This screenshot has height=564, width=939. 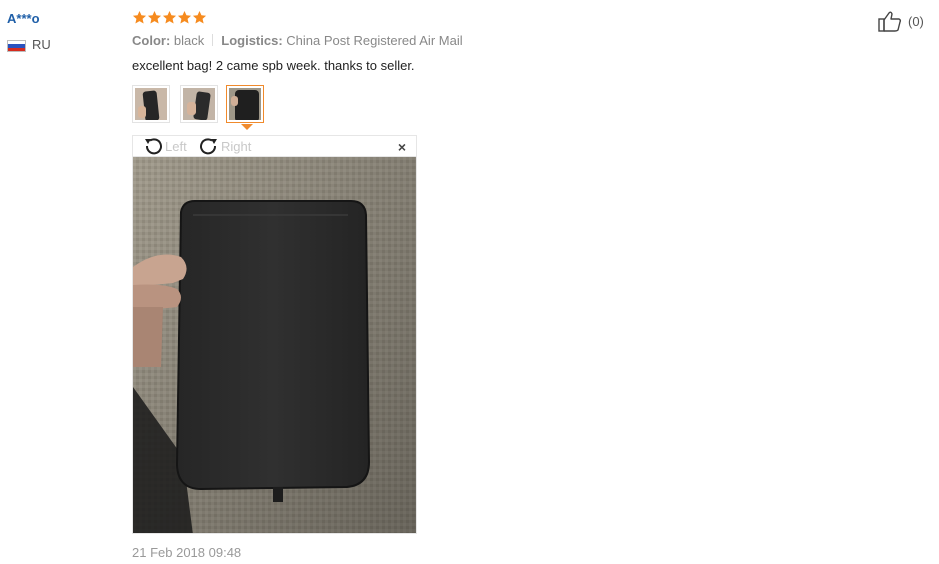 I want to click on rotate-right-icon, so click(x=208, y=146).